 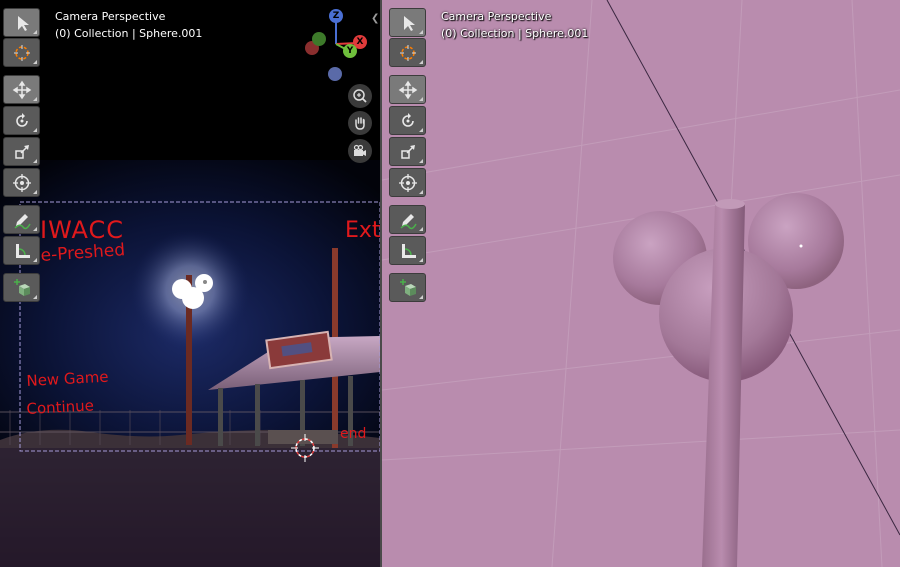 What do you see at coordinates (336, 16) in the screenshot?
I see `gizmo-z-ball: Z` at bounding box center [336, 16].